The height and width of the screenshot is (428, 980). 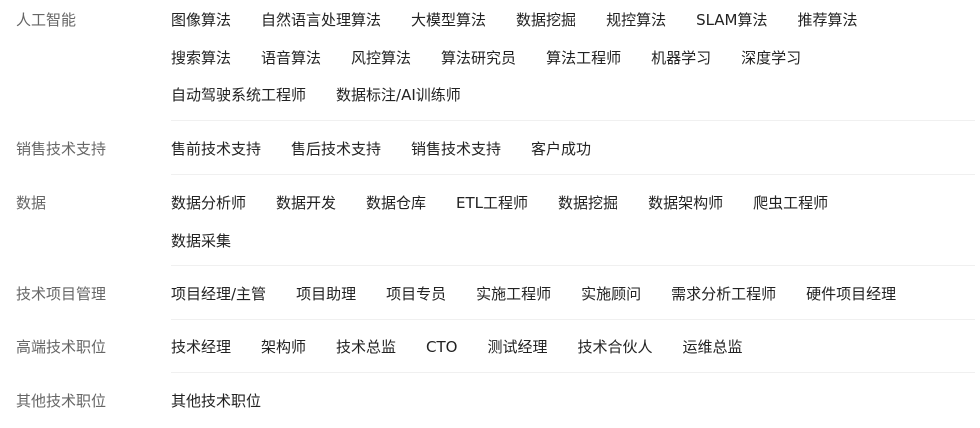 I want to click on job-list: 售前技术支持 售后技术支持 销售技术支持 客户成功, so click(x=573, y=157).